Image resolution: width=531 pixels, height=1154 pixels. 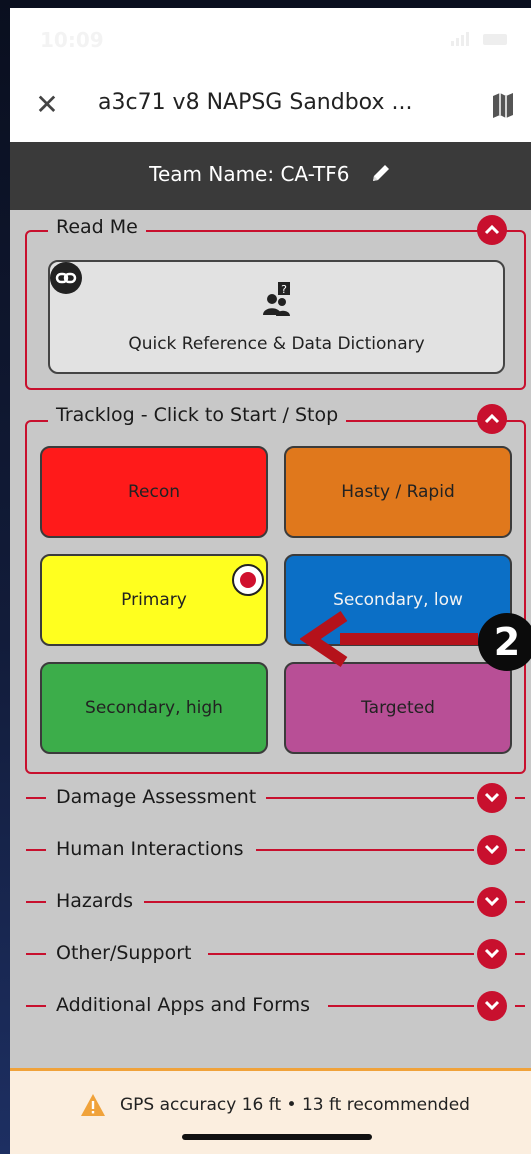 I want to click on section-human-interactions: Human Interactions, so click(x=270, y=850).